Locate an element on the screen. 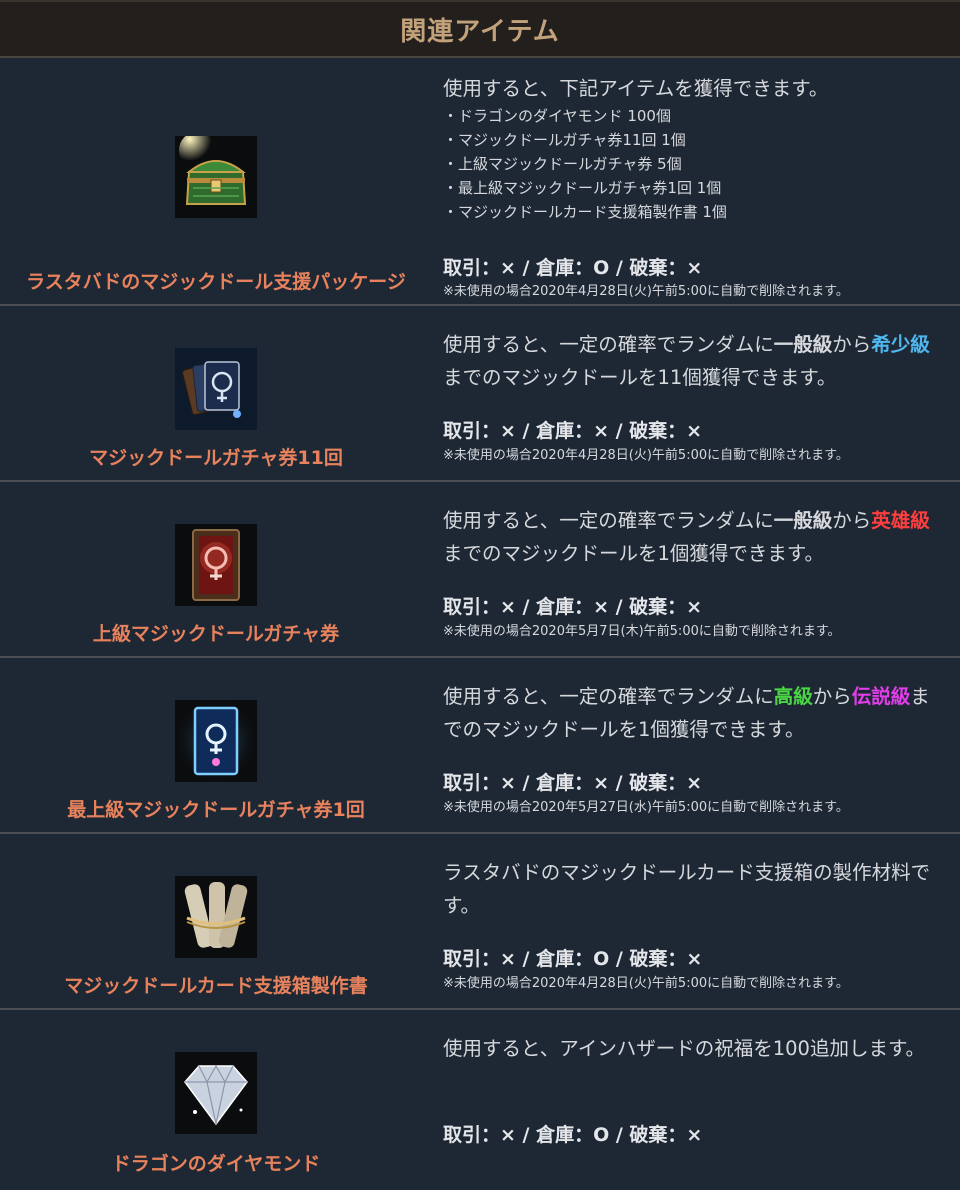  item-description: ラスタバドのマジックドールカード支援箱の製作材料です。 is located at coordinates (687, 889).